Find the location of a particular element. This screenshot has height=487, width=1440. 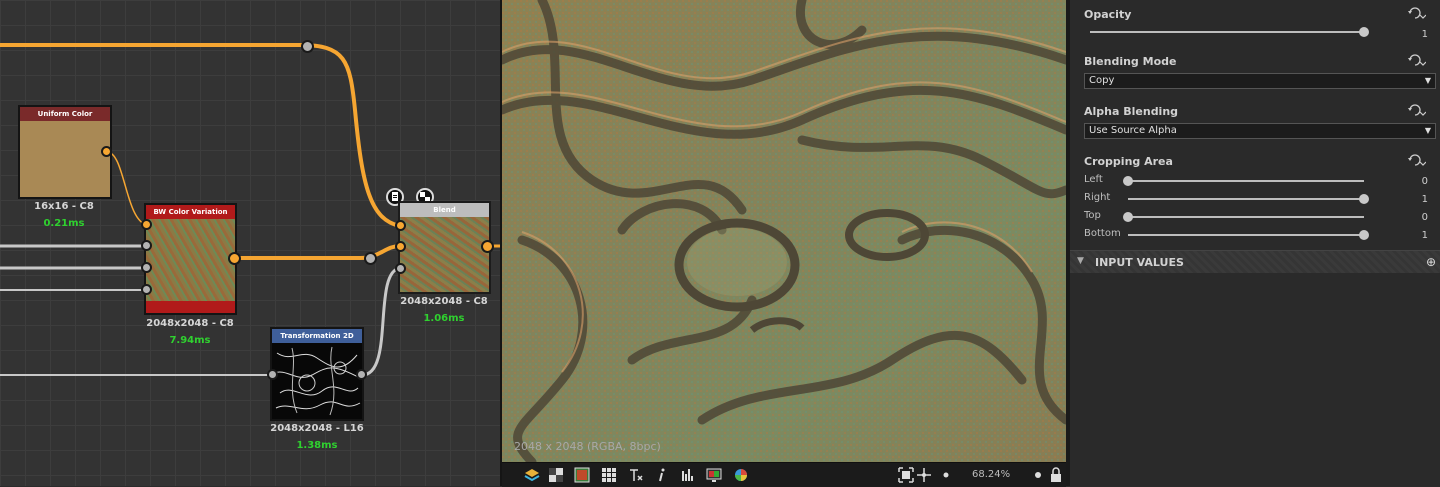

crop-bottom-slider-handle is located at coordinates (1364, 235).